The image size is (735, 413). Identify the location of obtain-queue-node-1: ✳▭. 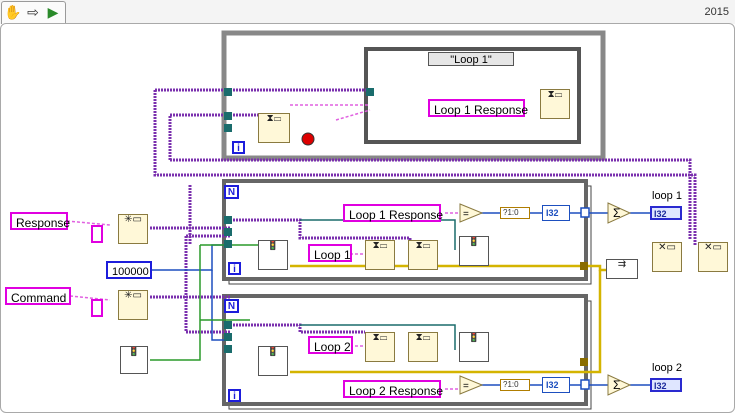
(133, 229).